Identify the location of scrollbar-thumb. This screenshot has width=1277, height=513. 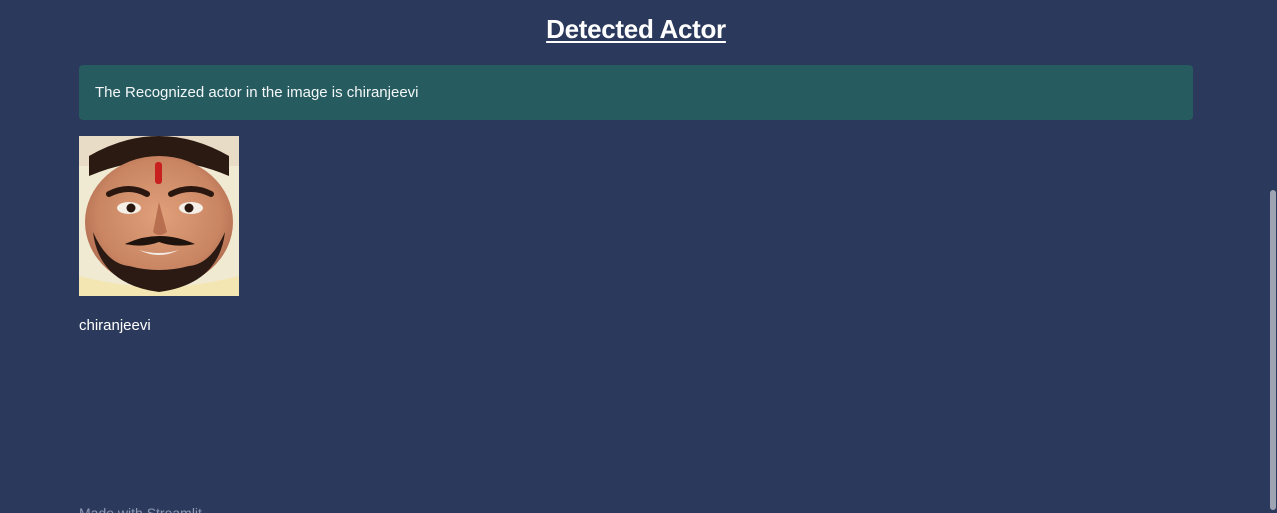
(1273, 350).